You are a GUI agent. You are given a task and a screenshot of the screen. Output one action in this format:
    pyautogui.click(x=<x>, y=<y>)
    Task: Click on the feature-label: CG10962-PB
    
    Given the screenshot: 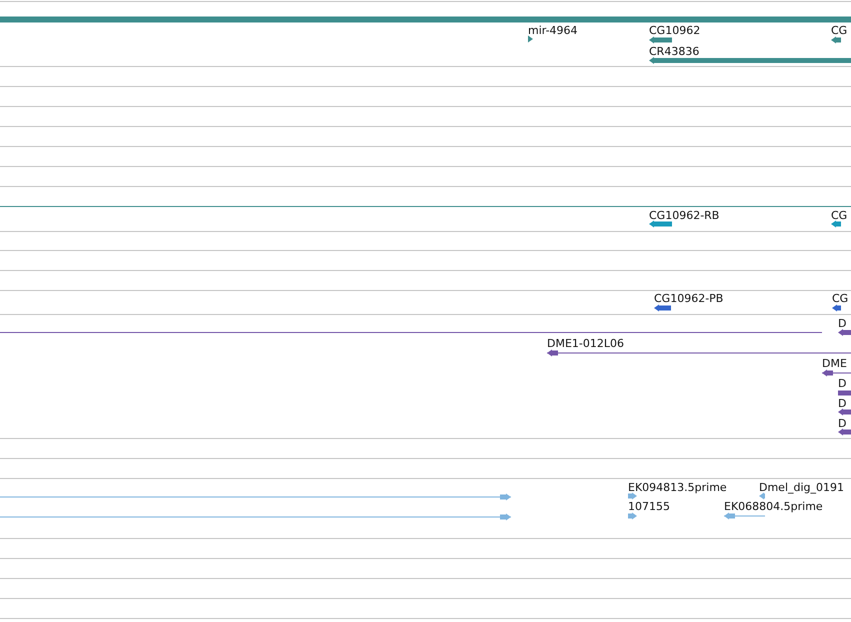 What is the action you would take?
    pyautogui.click(x=689, y=298)
    